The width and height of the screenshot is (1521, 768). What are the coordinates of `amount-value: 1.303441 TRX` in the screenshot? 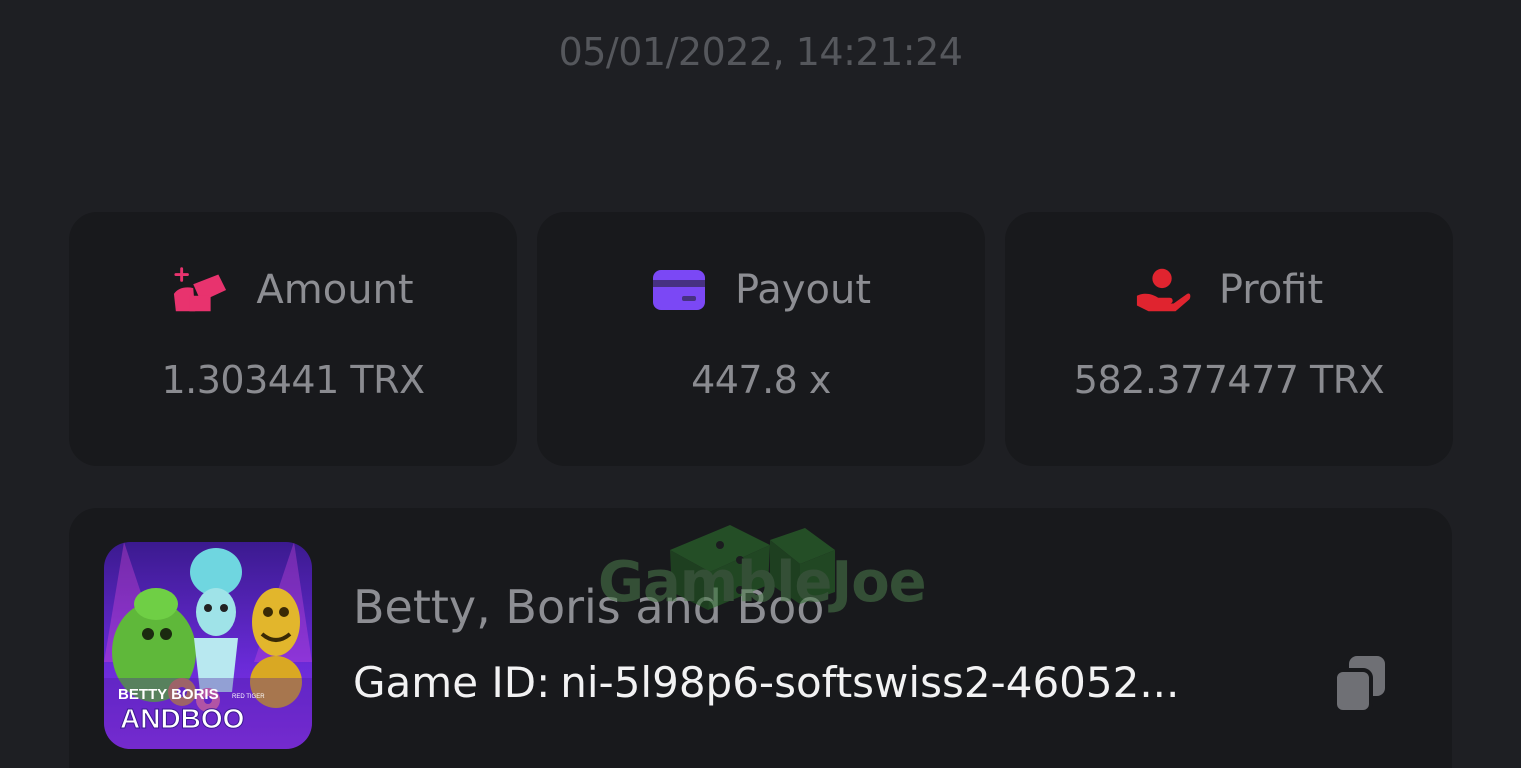 It's located at (293, 380).